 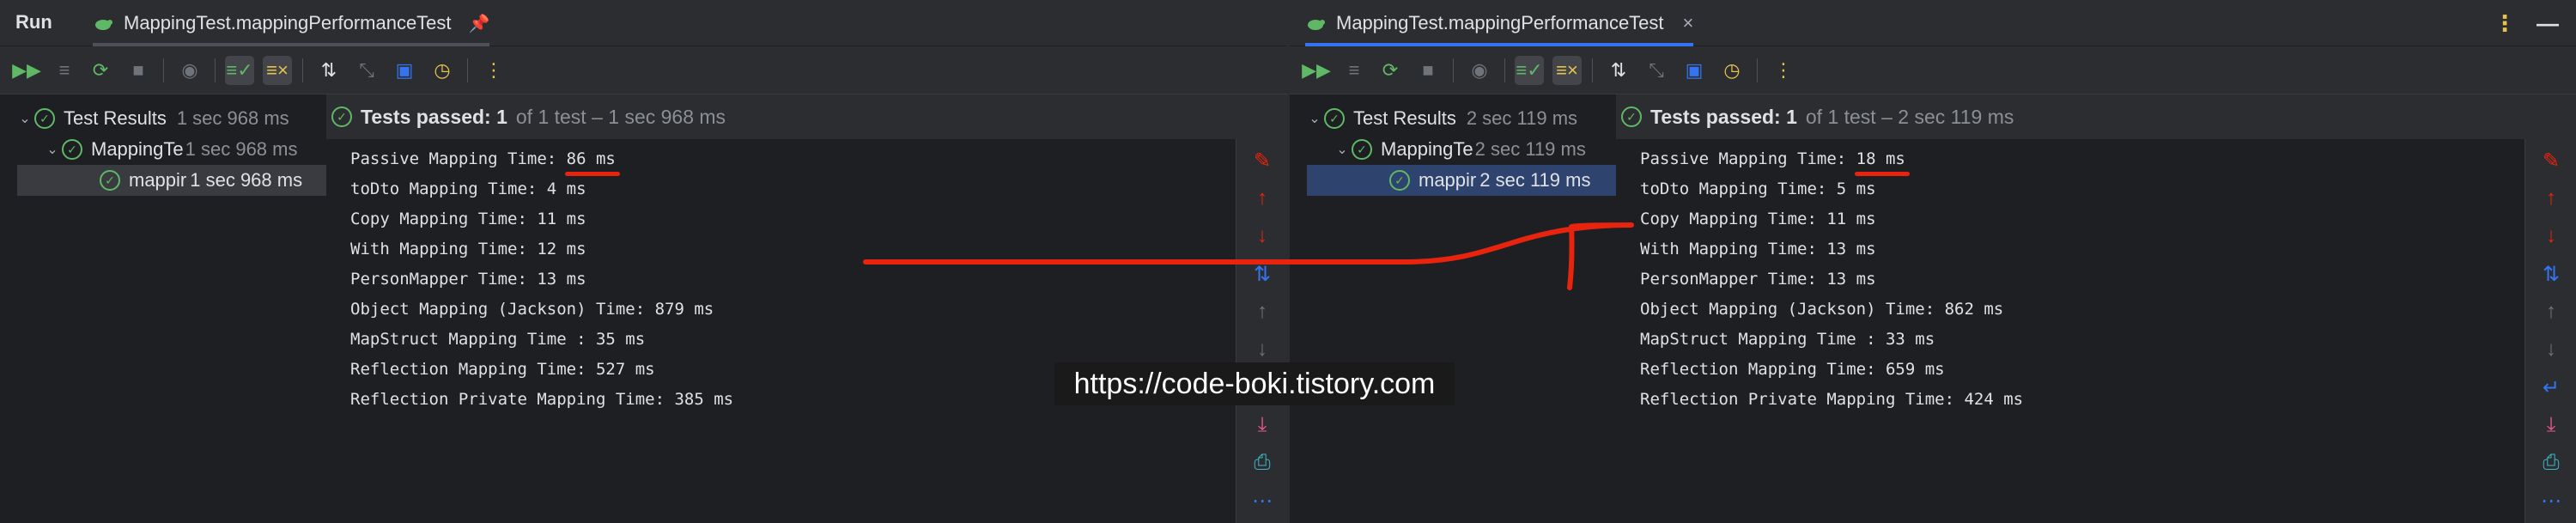 I want to click on tree-item-test-results: ⌄ ✓ Test Results 2 sec 119 ms, so click(x=1453, y=118).